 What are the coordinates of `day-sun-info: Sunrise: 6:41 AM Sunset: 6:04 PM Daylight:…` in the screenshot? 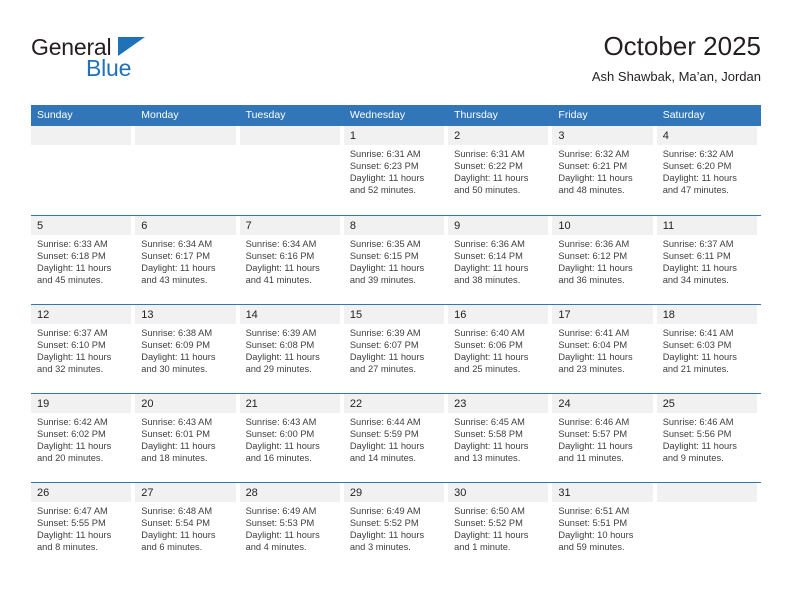 It's located at (602, 349).